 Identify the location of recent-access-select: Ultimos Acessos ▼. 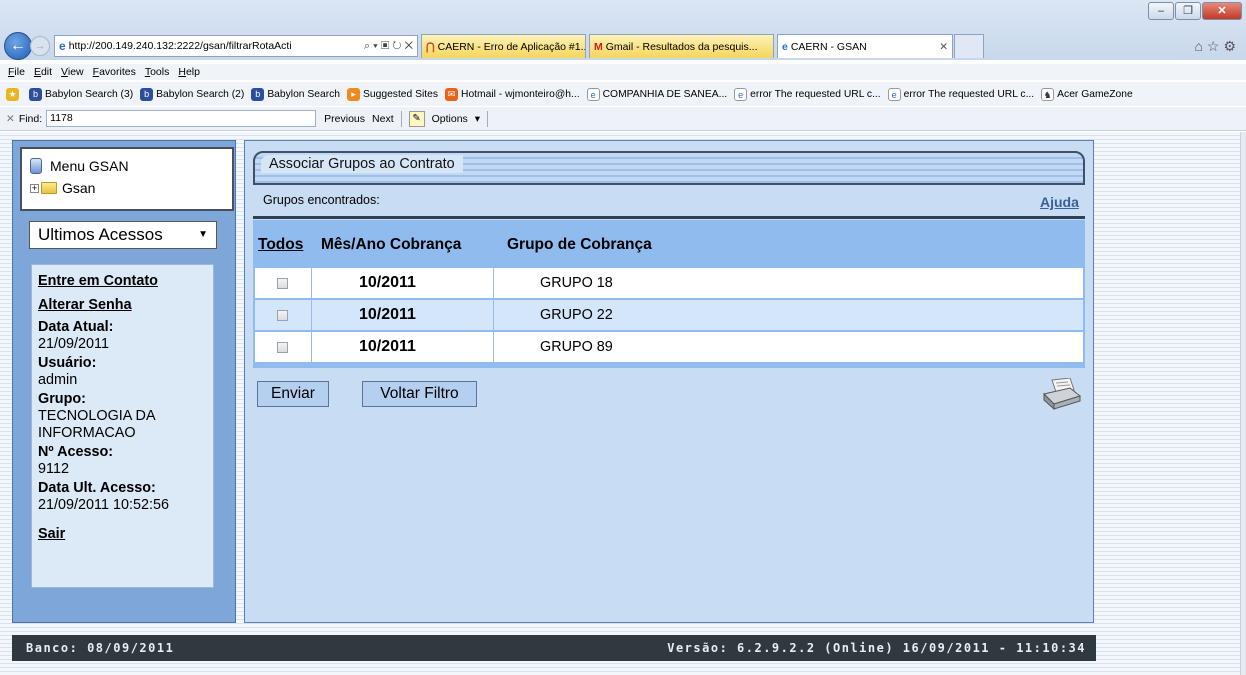
(123, 235).